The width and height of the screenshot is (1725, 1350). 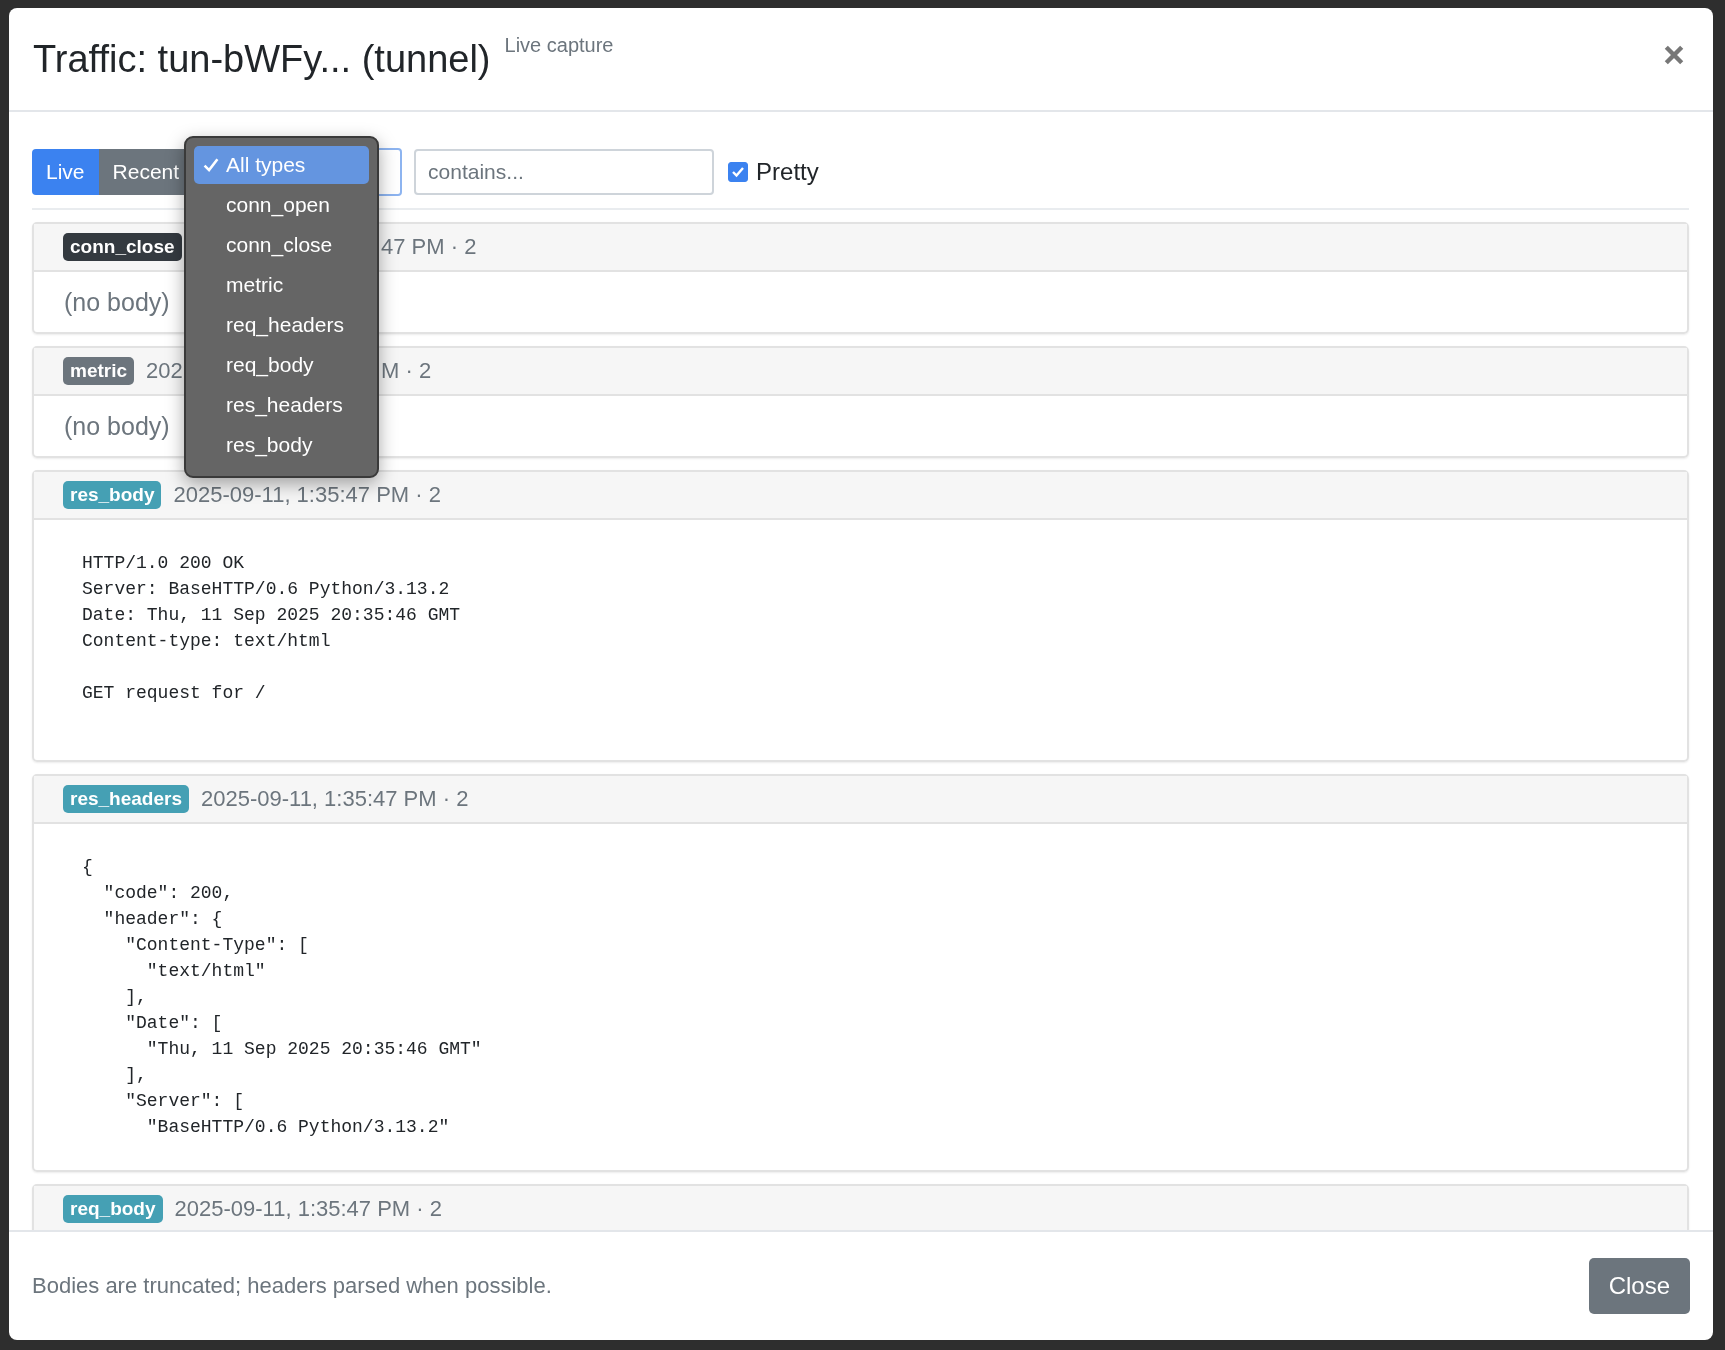 I want to click on close-button: Close, so click(x=1639, y=1286).